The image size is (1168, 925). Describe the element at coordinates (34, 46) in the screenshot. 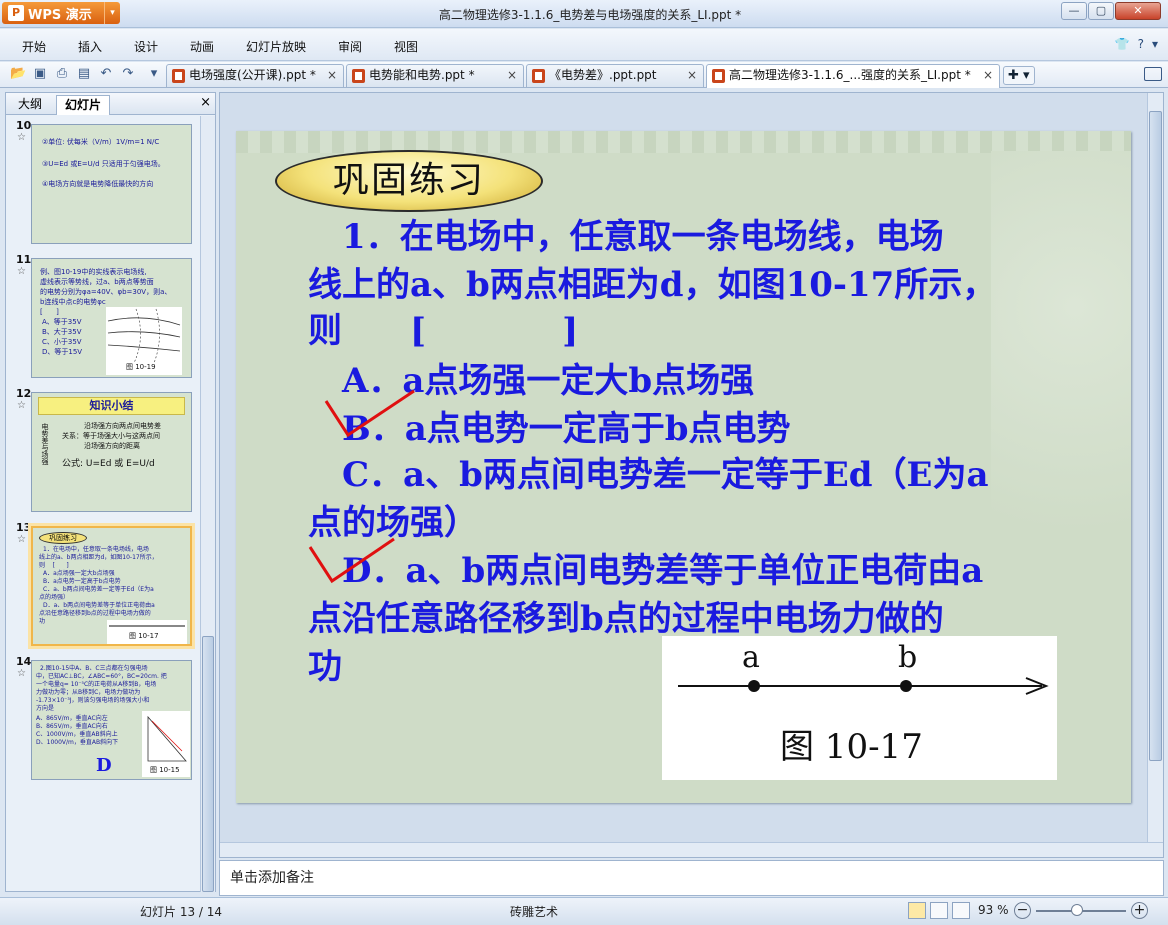

I see `menu-home: 开始` at that location.